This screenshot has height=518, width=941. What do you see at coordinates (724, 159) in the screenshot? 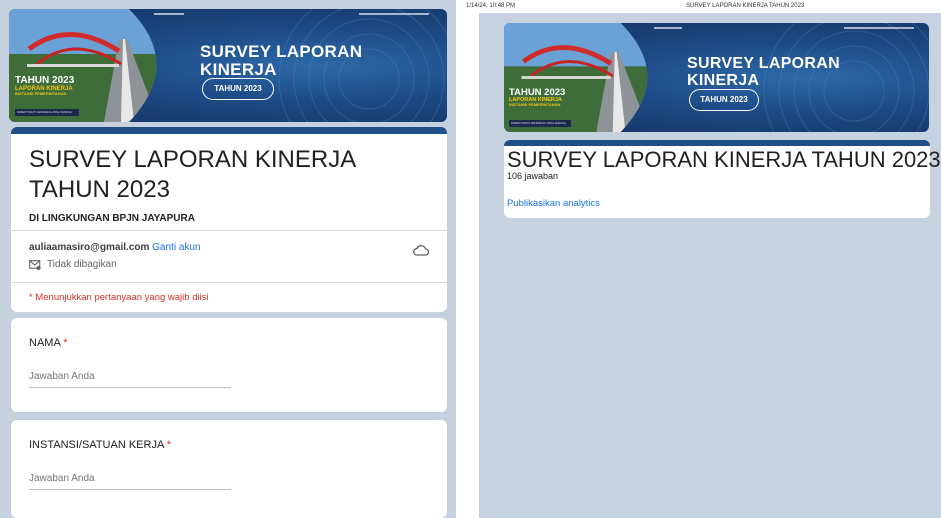
I see `responses-title: SURVEY LAPORAN KINERJA TAHUN 2023` at bounding box center [724, 159].